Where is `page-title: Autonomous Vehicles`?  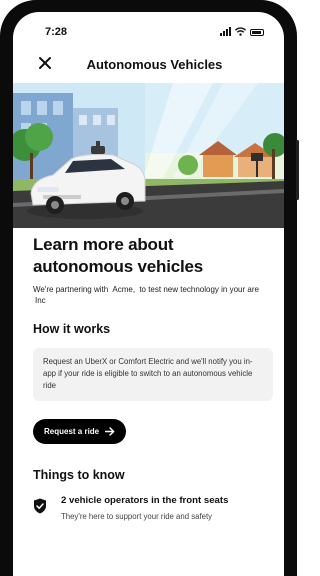 page-title: Autonomous Vehicles is located at coordinates (154, 64).